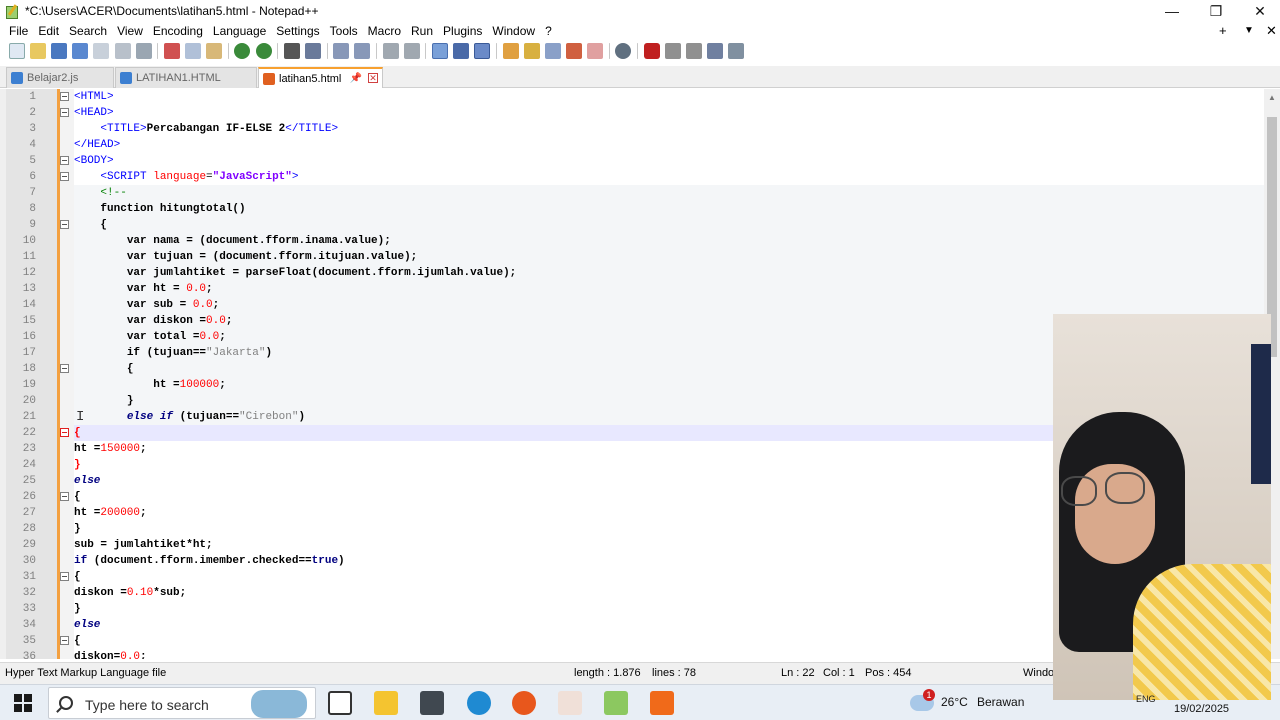  Describe the element at coordinates (548, 31) in the screenshot. I see `menu-help: ?` at that location.